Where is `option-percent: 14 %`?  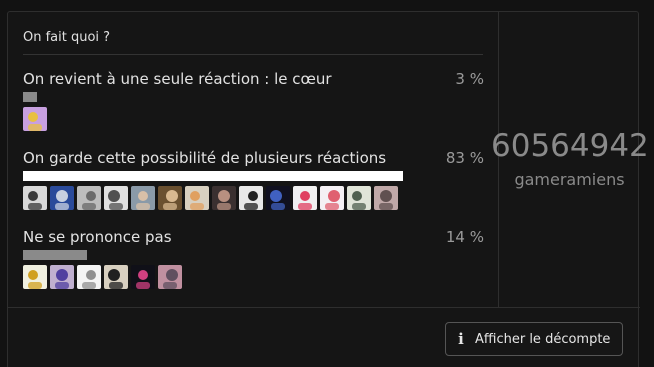
option-percent: 14 % is located at coordinates (464, 237).